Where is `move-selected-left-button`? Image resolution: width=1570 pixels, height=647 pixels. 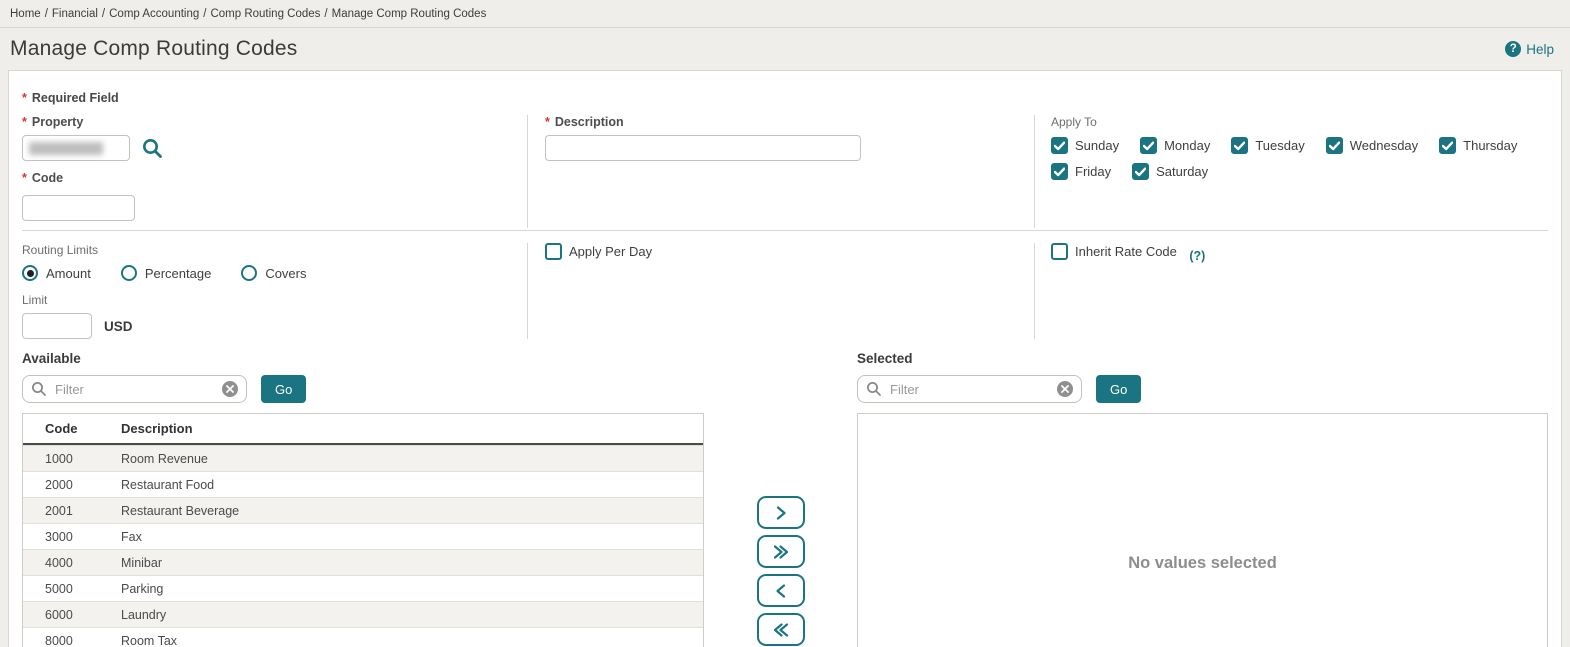 move-selected-left-button is located at coordinates (781, 590).